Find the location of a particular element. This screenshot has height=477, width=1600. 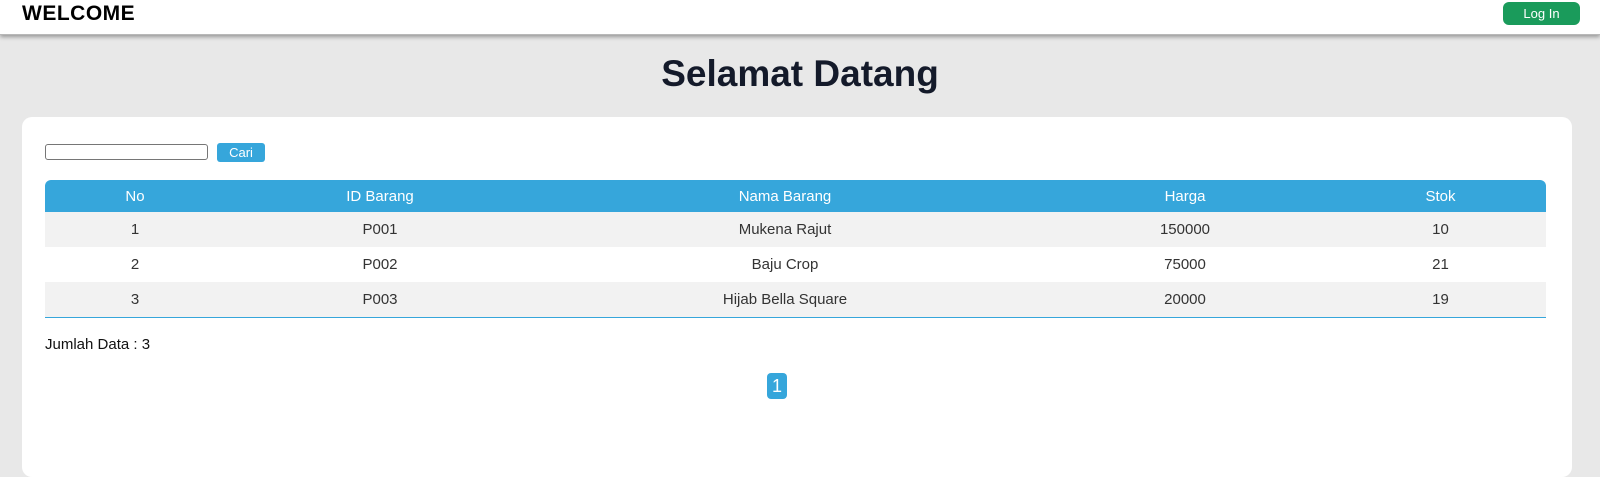

cell-nama-barang: Mukena Rajut is located at coordinates (785, 229).